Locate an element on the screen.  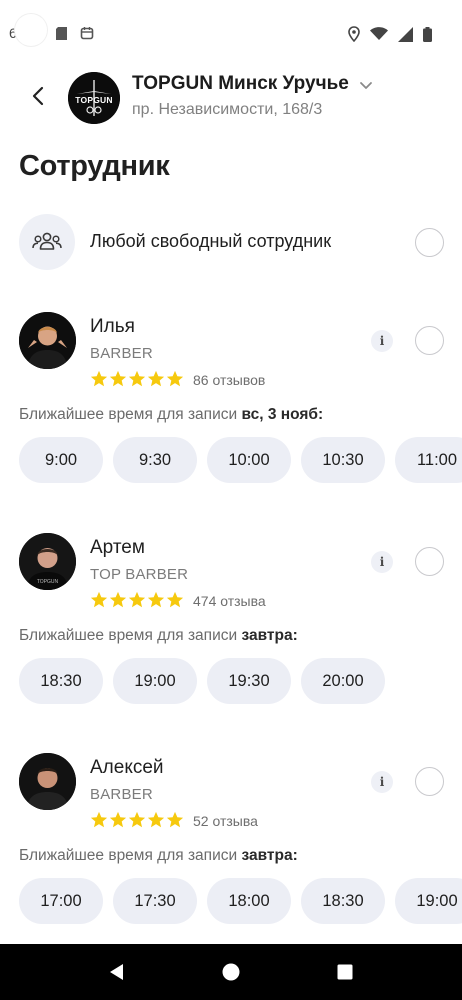
employee-reviews: 86 отзывов is located at coordinates (229, 380).